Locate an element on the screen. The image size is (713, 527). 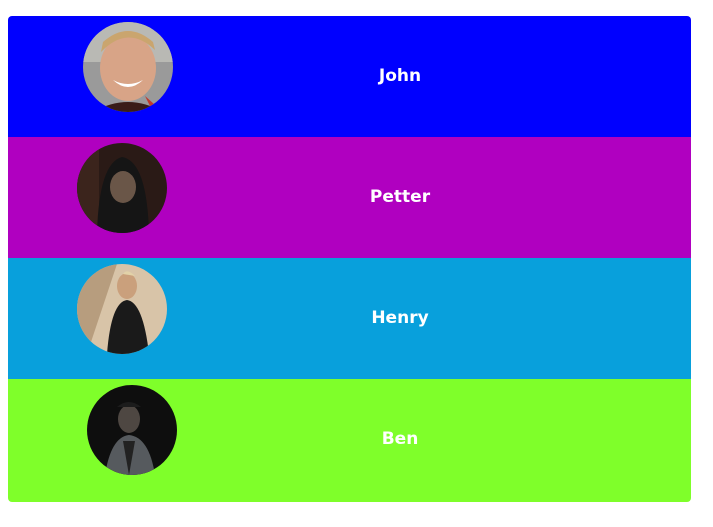
person-name: Henry is located at coordinates (400, 318).